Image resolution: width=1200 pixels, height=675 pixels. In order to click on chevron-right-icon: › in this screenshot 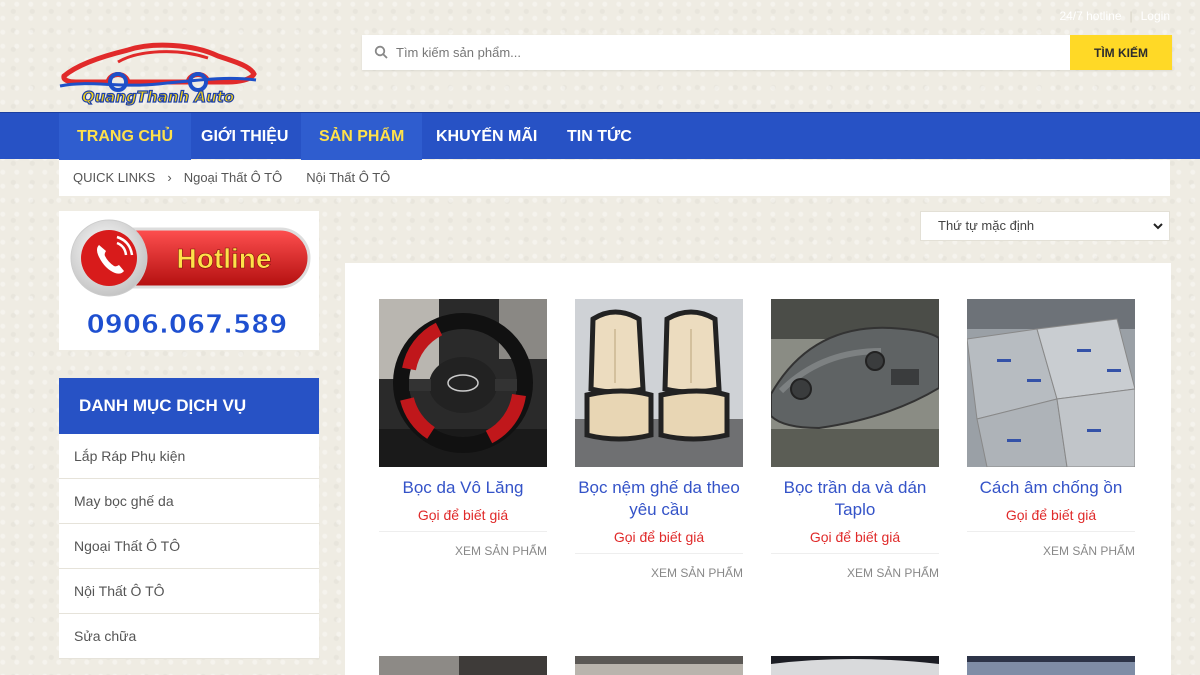, I will do `click(169, 177)`.